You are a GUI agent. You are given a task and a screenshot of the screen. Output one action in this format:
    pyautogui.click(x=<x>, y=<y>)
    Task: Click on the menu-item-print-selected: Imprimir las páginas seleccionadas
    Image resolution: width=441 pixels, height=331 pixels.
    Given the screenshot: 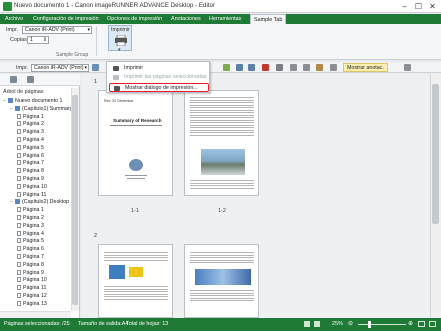 What is the action you would take?
    pyautogui.click(x=159, y=77)
    